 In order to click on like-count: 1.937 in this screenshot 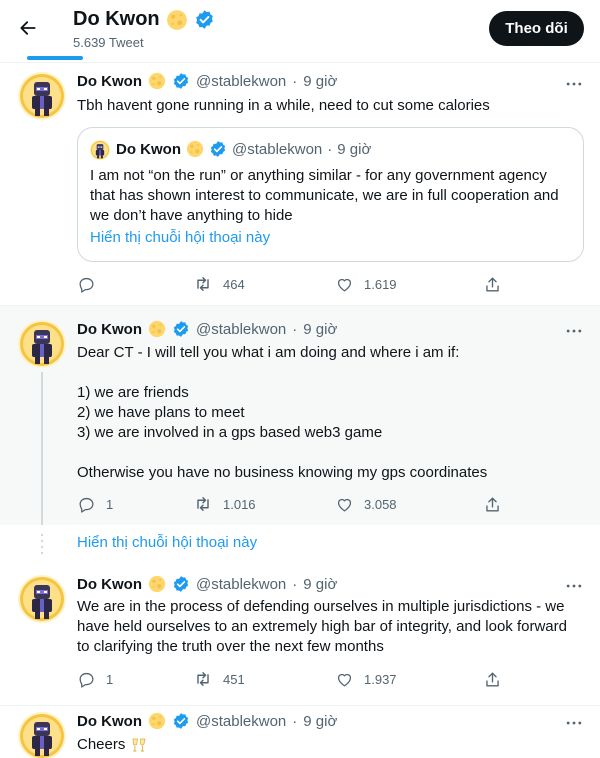, I will do `click(380, 679)`.